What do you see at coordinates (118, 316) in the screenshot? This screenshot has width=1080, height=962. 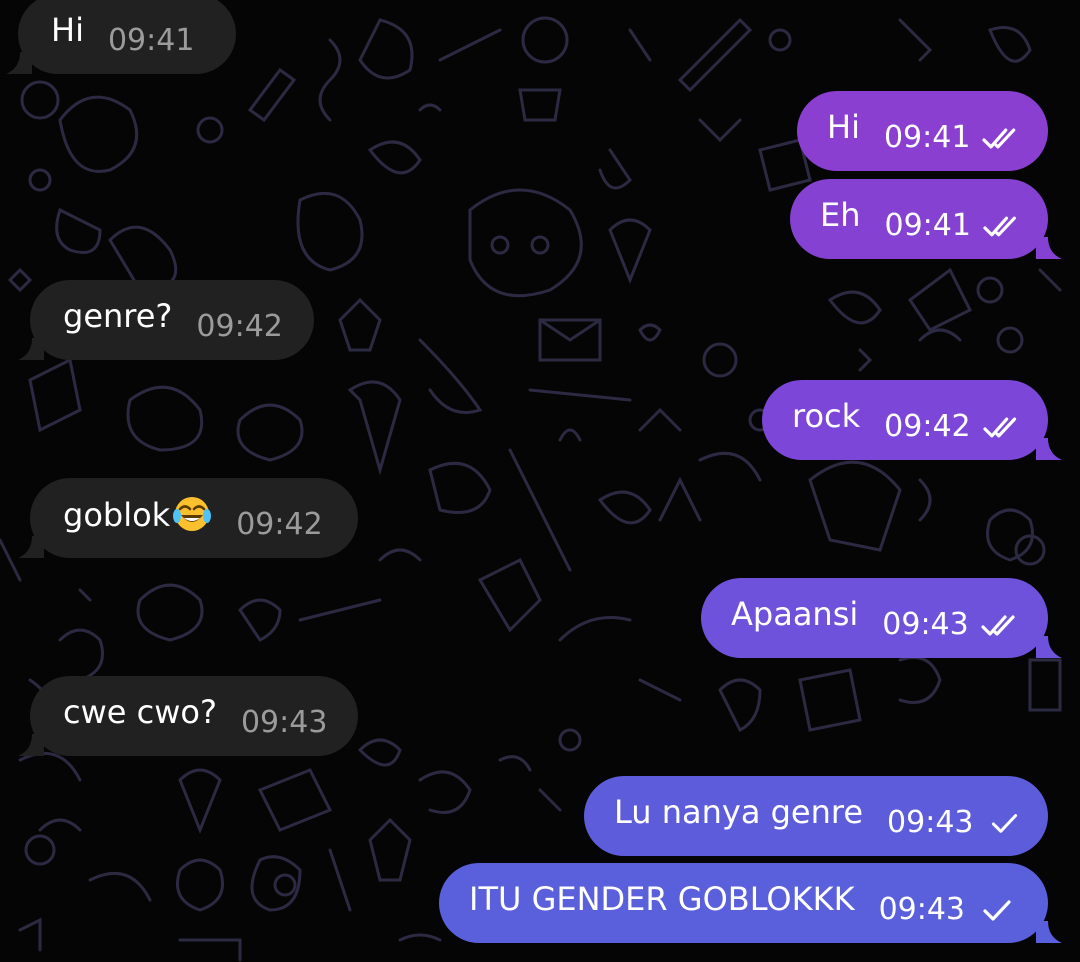 I see `message-text: genre?` at bounding box center [118, 316].